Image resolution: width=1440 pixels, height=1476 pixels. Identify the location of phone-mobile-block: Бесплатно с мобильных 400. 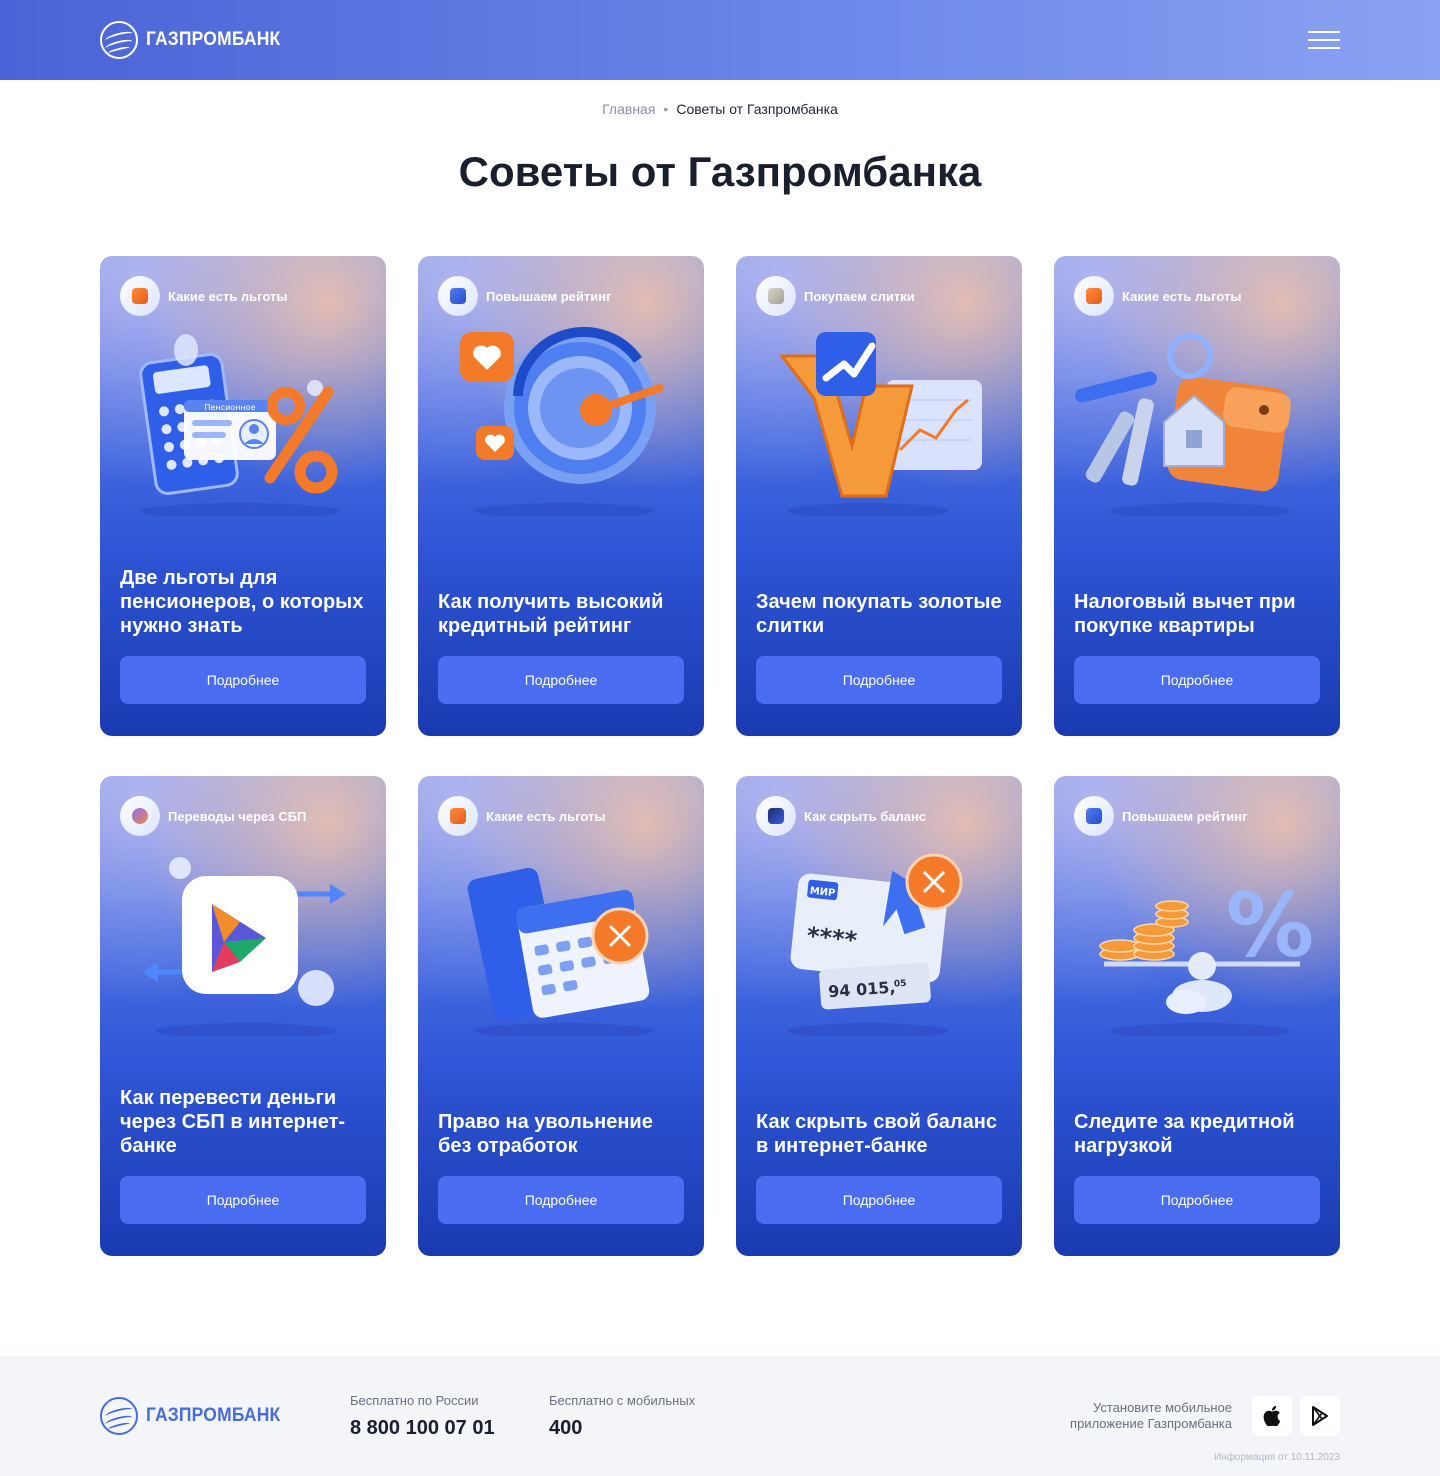
(622, 1417).